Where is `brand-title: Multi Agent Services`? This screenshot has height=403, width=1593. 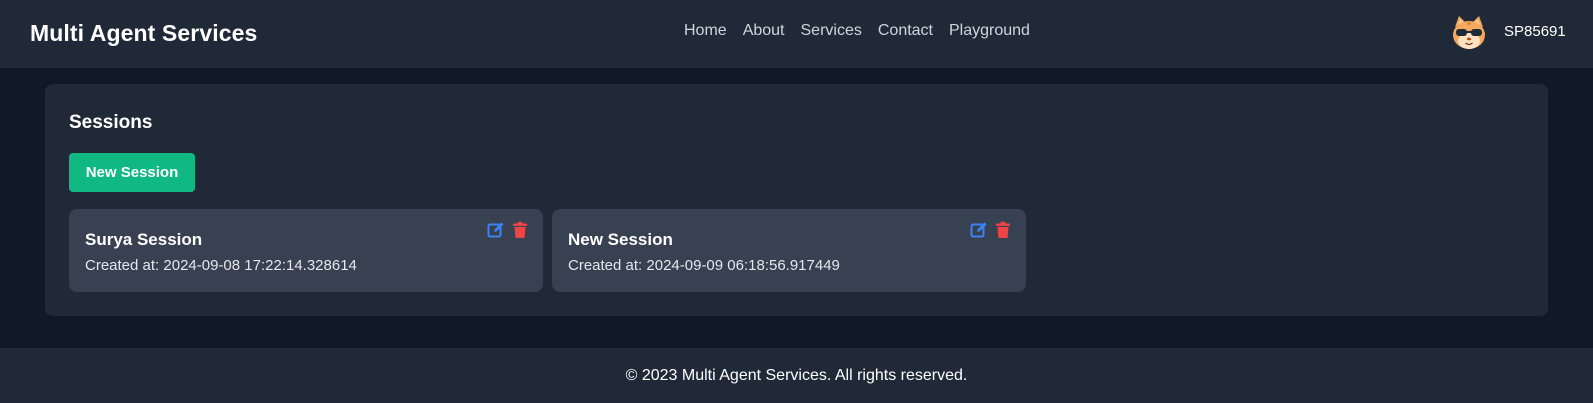 brand-title: Multi Agent Services is located at coordinates (143, 33).